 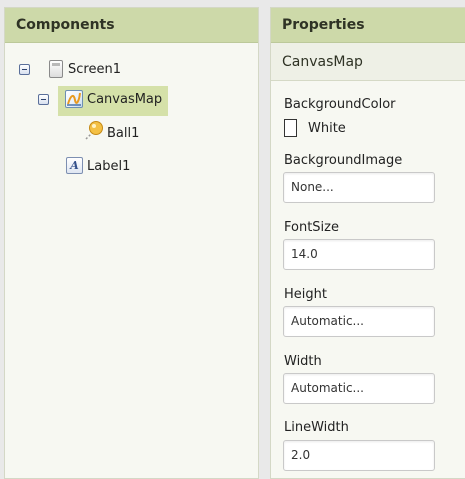 I want to click on tree-item-label: Screen1, so click(x=94, y=69).